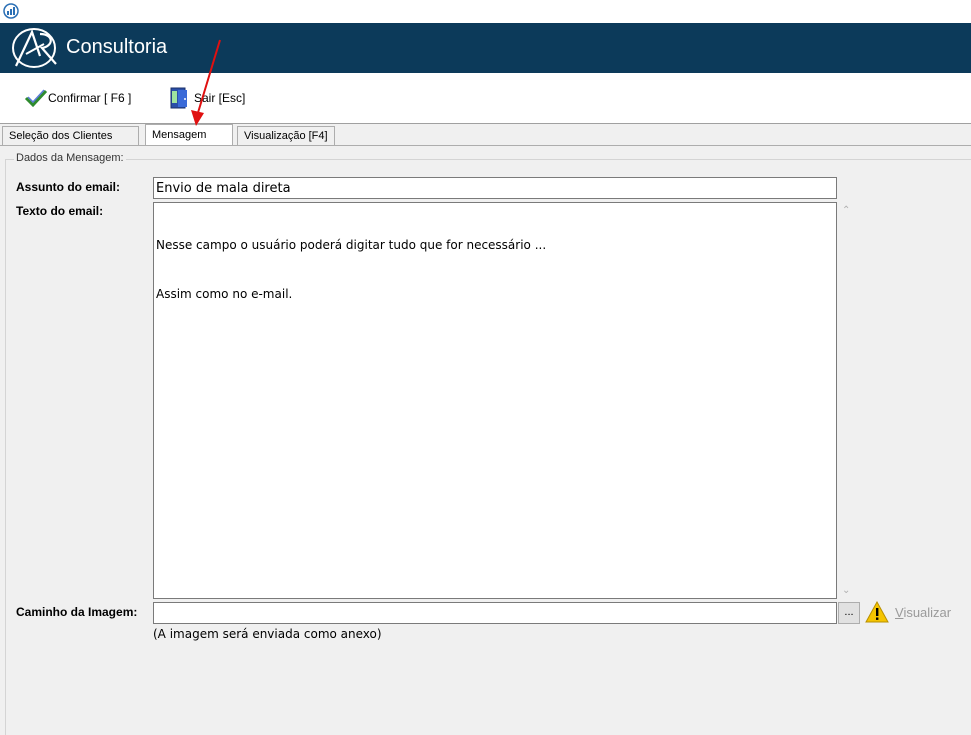 This screenshot has height=735, width=971. What do you see at coordinates (224, 294) in the screenshot?
I see `body-line: Assim como no e-mail.` at bounding box center [224, 294].